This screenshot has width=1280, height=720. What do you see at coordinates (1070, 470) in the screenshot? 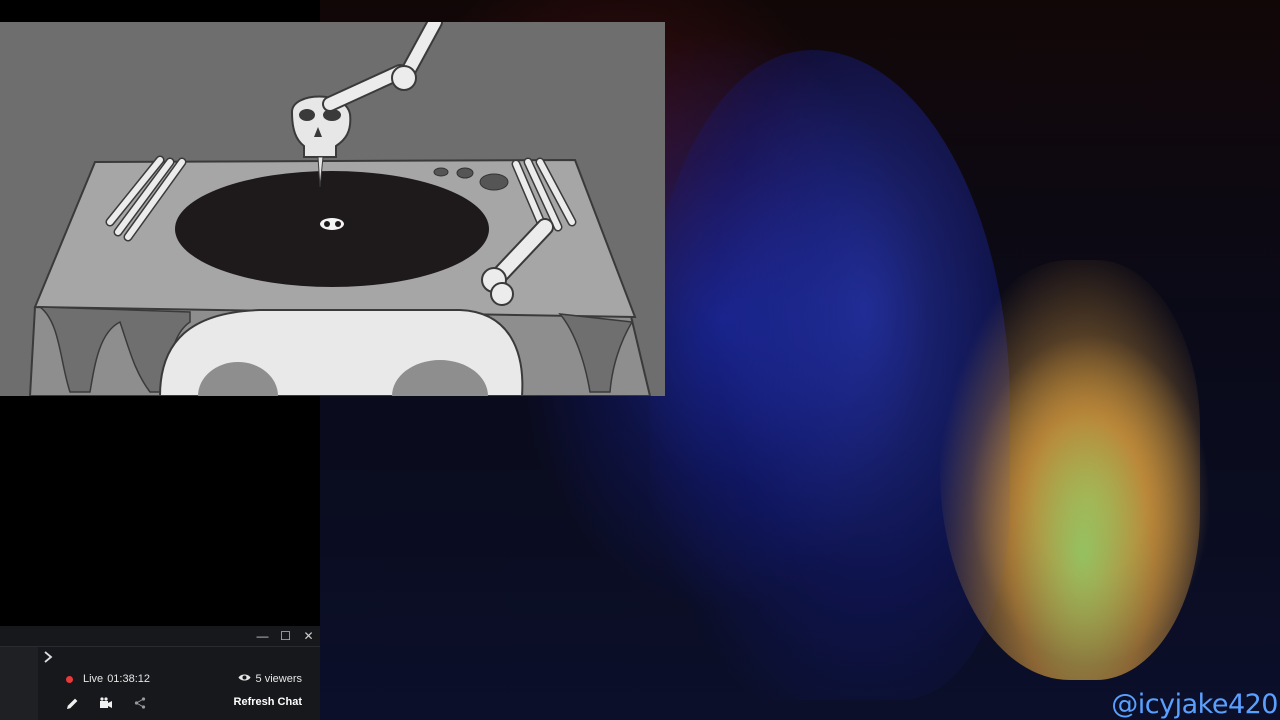
I see `webcam-face-glow` at bounding box center [1070, 470].